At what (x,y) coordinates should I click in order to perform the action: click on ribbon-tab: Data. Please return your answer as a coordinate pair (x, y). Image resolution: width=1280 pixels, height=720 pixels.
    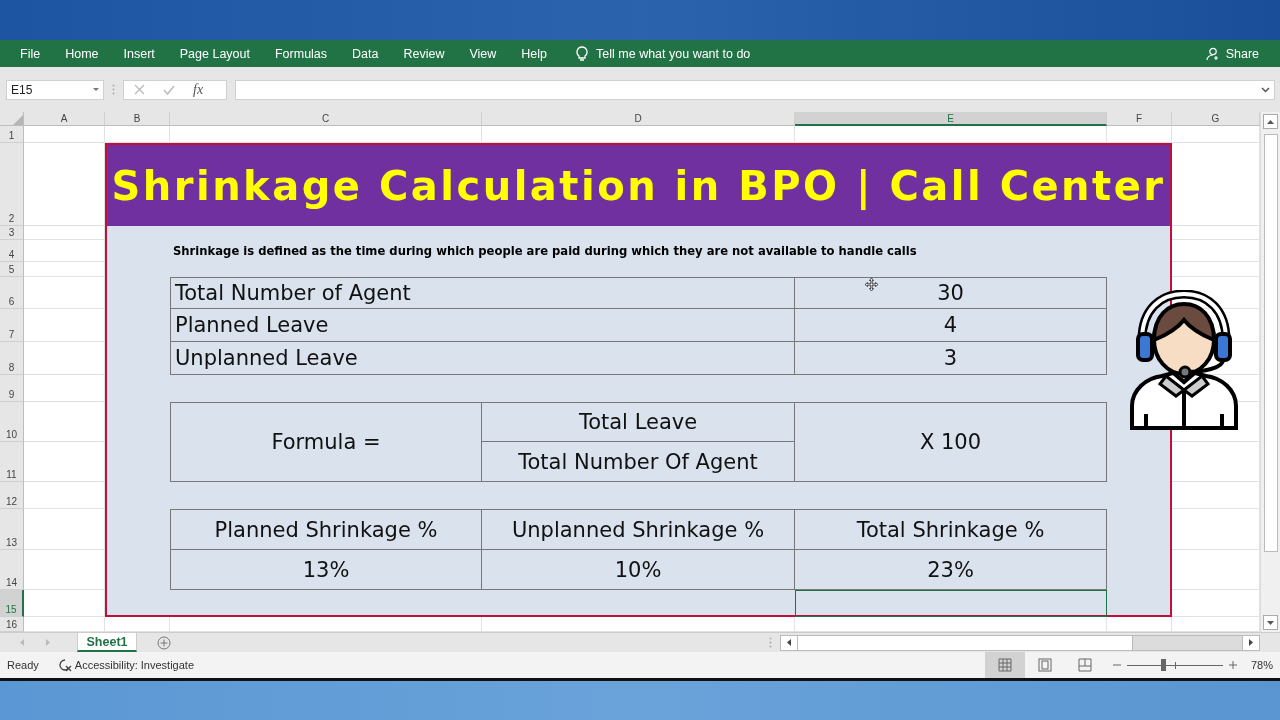
    Looking at the image, I should click on (365, 53).